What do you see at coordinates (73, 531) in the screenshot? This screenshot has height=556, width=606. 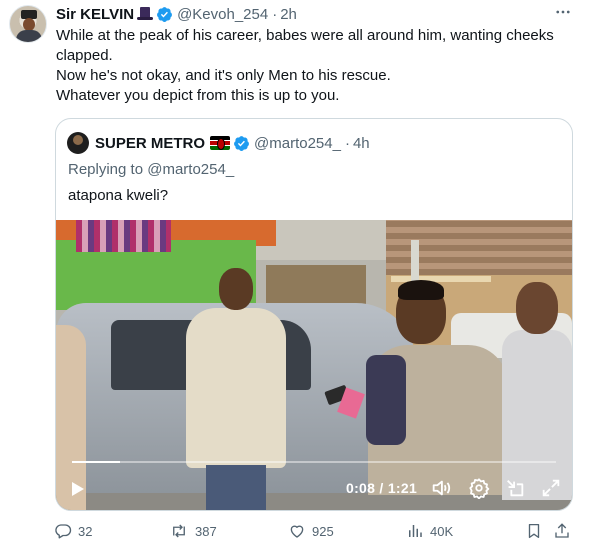 I see `reply-button: 32` at bounding box center [73, 531].